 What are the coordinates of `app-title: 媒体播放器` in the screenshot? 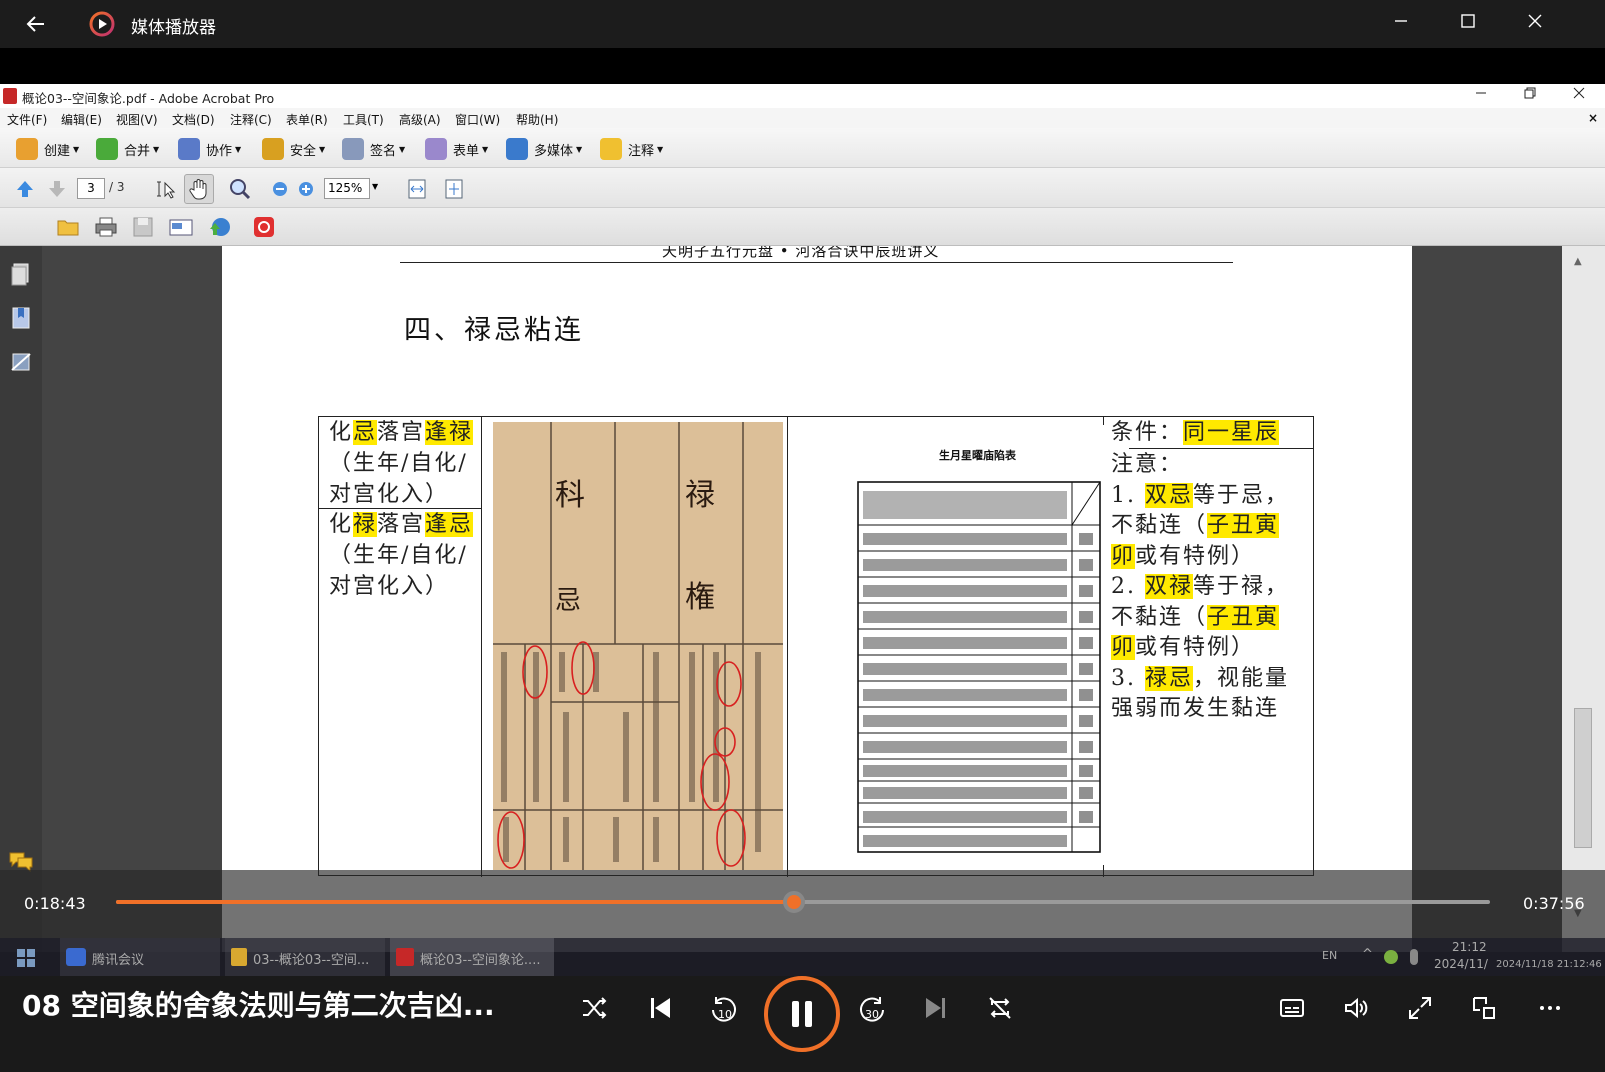 It's located at (173, 28).